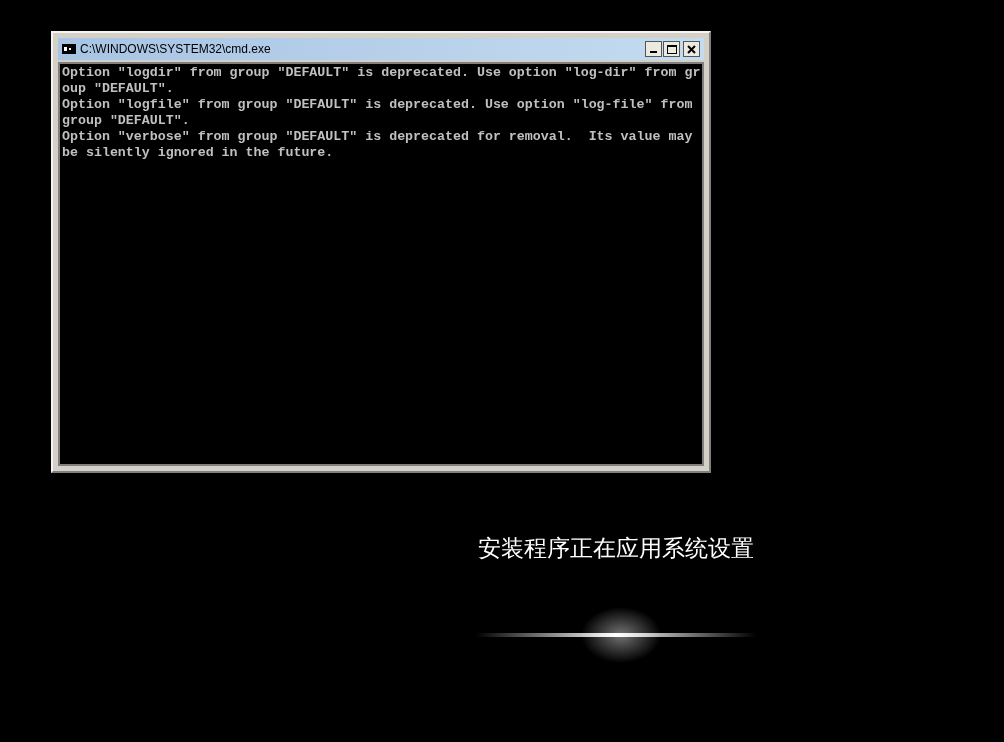  I want to click on close-icon, so click(691, 49).